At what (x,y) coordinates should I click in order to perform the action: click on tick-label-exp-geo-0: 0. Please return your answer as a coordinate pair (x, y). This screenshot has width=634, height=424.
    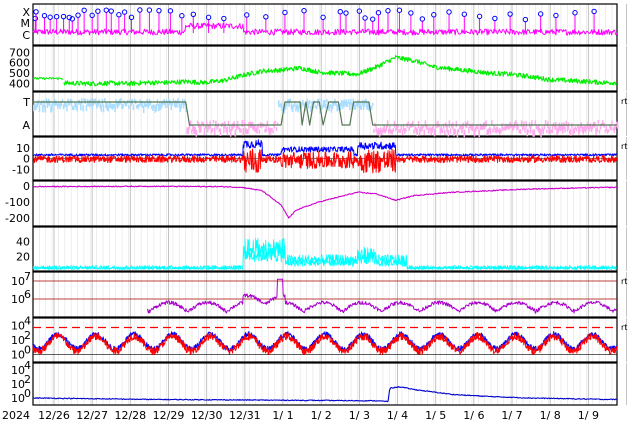
    Looking at the image, I should click on (27, 350).